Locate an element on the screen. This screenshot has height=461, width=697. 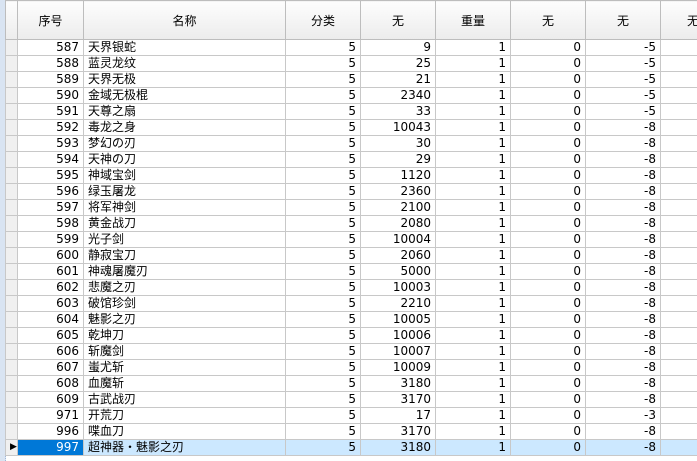
id-cell: 602 is located at coordinates (50, 287).